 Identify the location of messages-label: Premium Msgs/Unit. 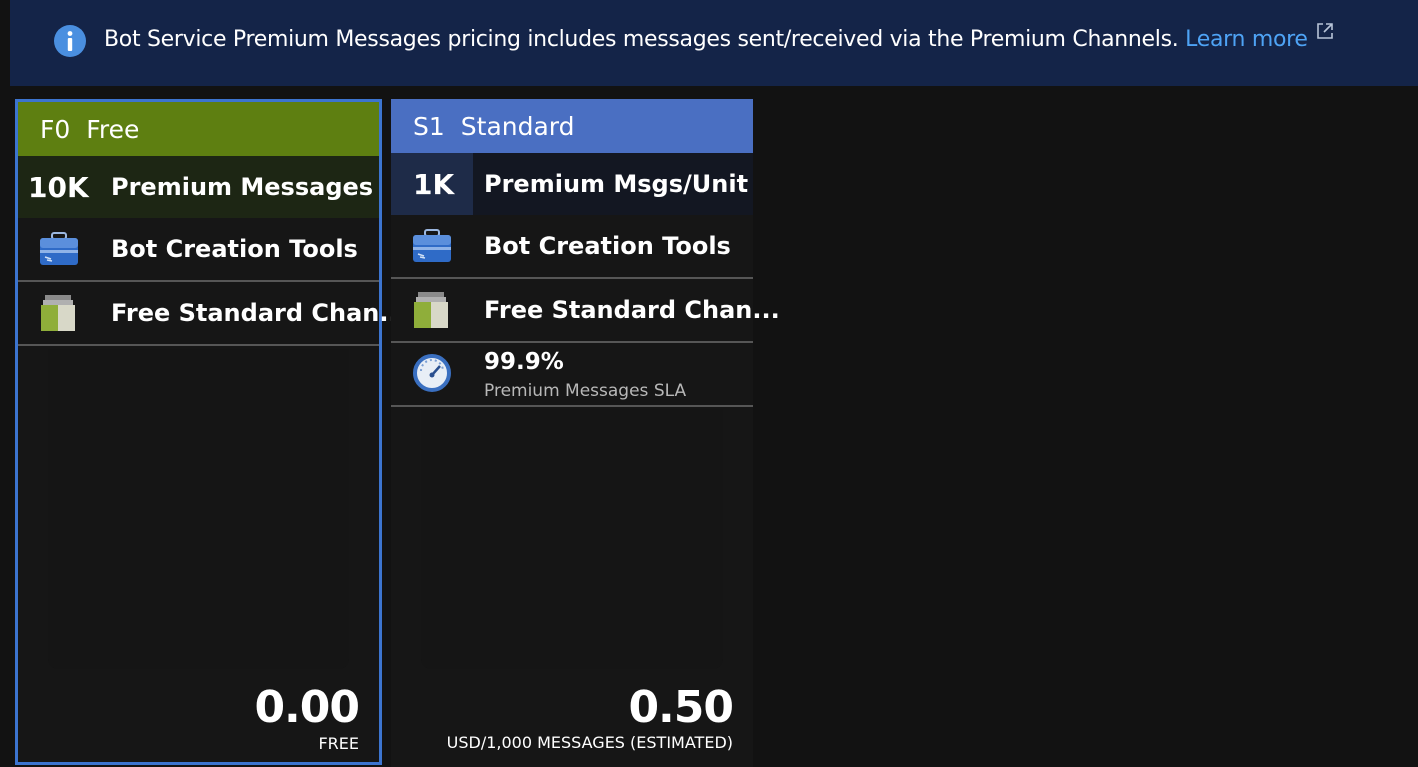
(616, 184).